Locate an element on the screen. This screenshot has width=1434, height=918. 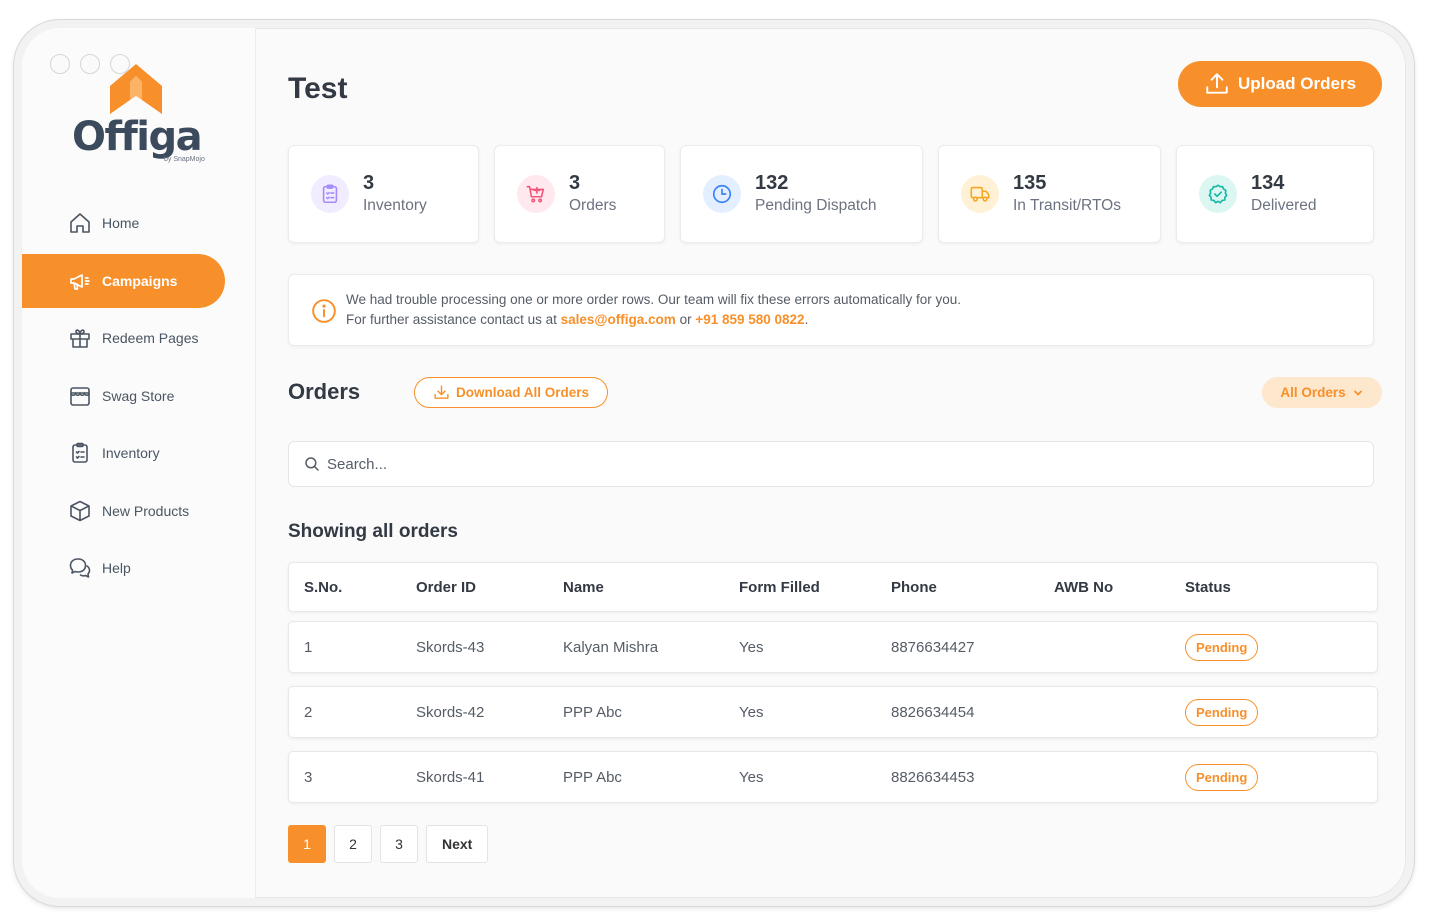
home-icon is located at coordinates (80, 223).